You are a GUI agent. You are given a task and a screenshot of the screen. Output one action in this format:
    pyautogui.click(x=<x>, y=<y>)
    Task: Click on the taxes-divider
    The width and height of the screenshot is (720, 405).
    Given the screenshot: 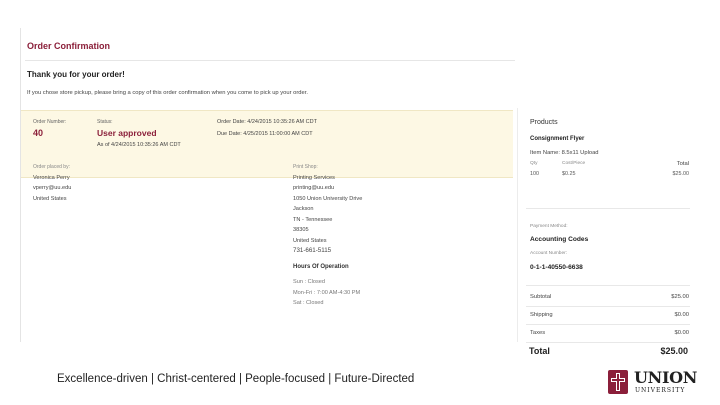 What is the action you would take?
    pyautogui.click(x=608, y=342)
    